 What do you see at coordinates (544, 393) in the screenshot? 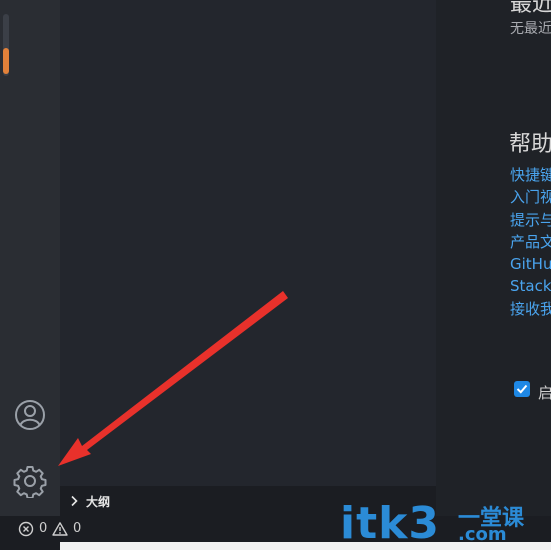
I see `show-on-startup-label: 启` at bounding box center [544, 393].